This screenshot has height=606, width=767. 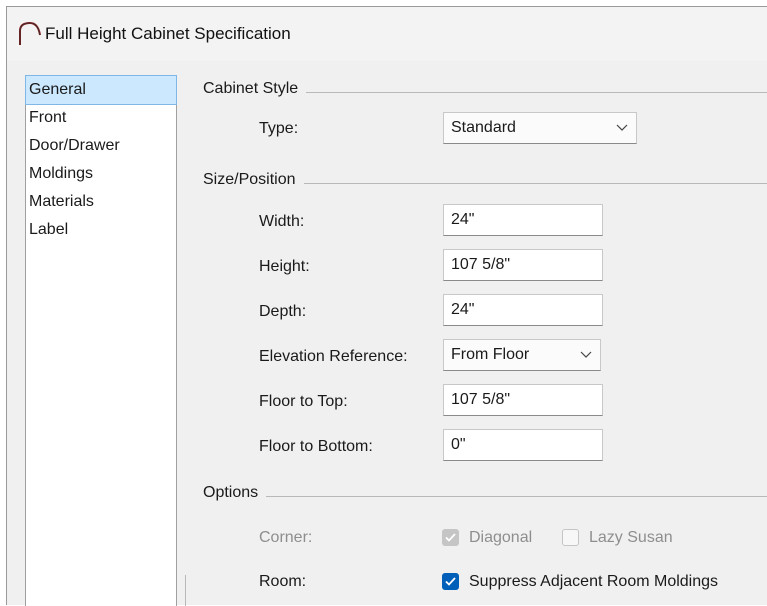 I want to click on type-select-value: Standard, so click(x=483, y=127).